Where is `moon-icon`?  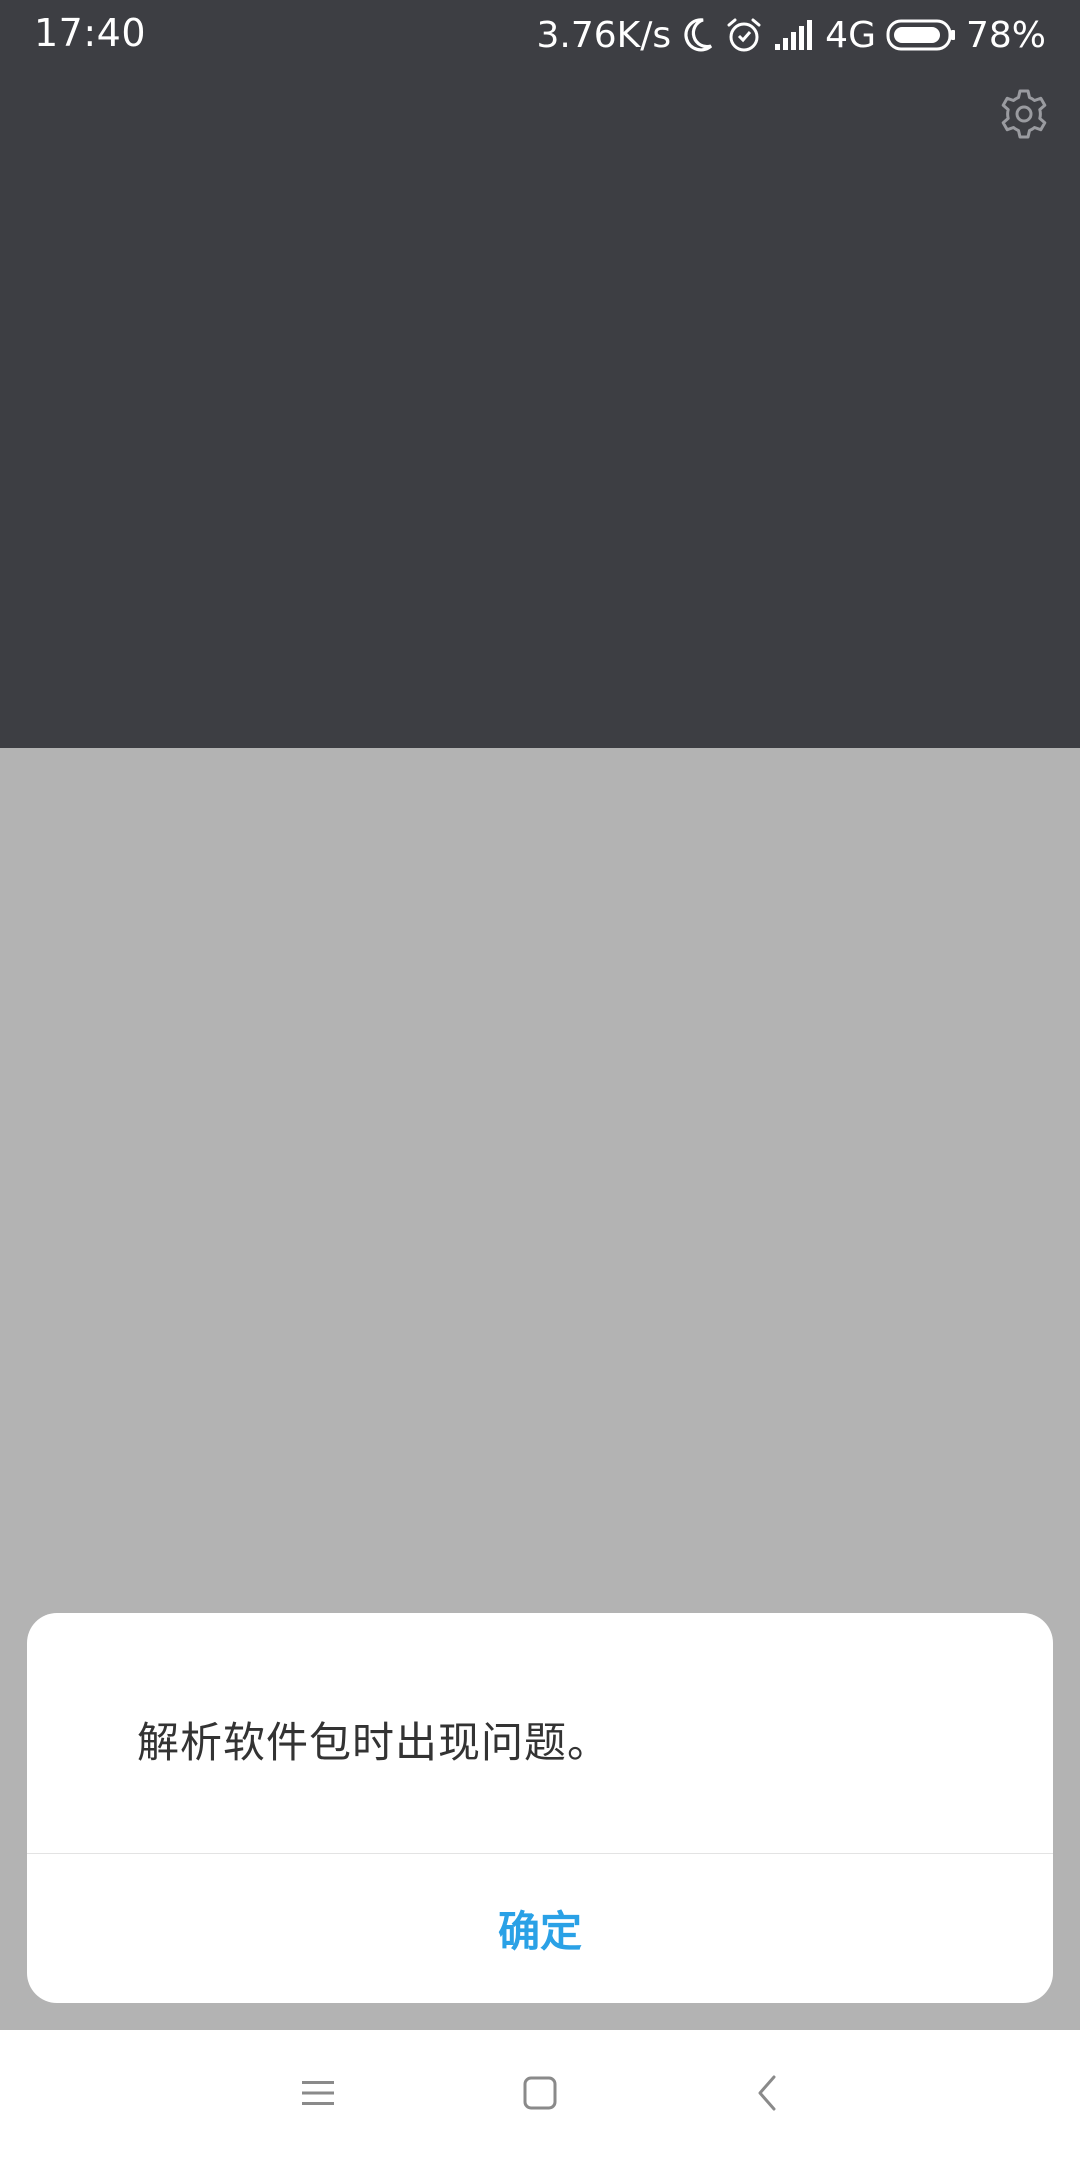 moon-icon is located at coordinates (698, 35).